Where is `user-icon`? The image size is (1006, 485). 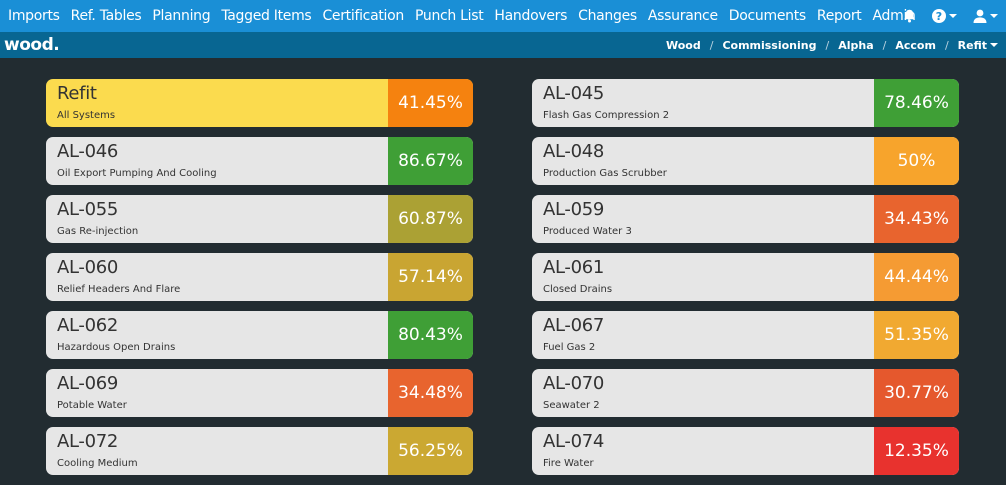 user-icon is located at coordinates (985, 16).